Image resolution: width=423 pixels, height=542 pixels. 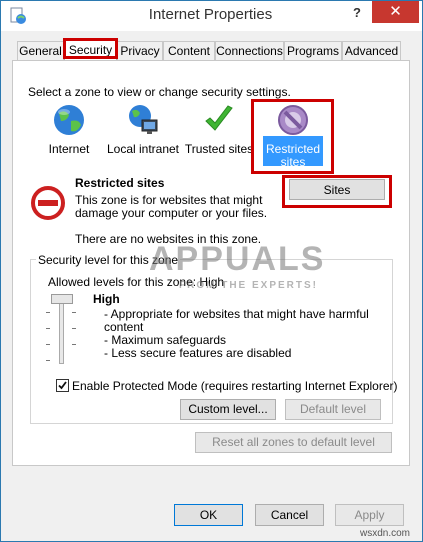 I want to click on reset-all-zones-button: Reset all zones to default level, so click(x=293, y=442).